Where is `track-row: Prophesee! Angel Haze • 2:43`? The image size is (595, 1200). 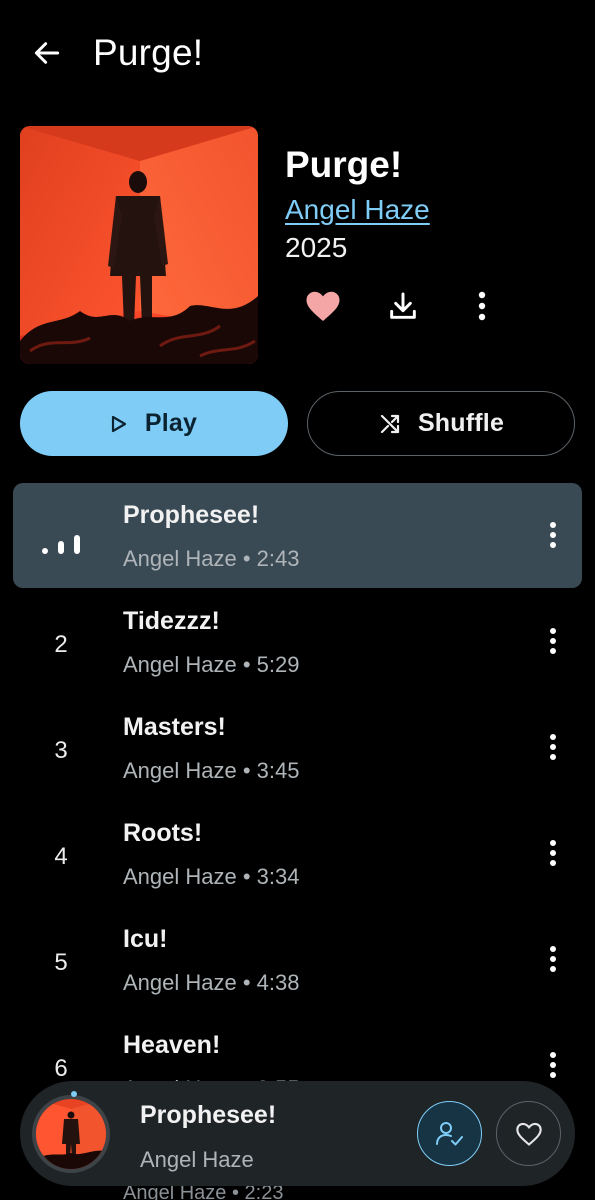 track-row: Prophesee! Angel Haze • 2:43 is located at coordinates (297, 535).